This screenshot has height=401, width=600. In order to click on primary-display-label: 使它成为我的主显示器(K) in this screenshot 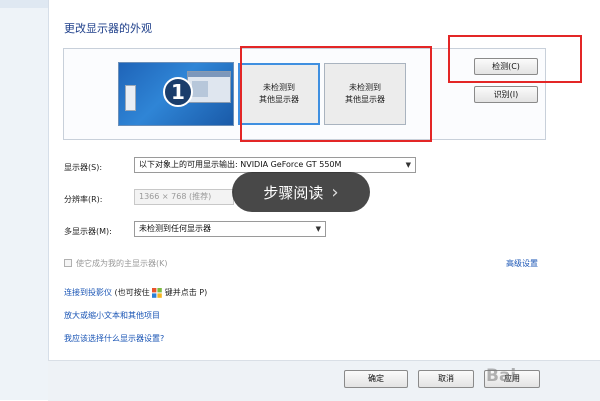, I will do `click(122, 263)`.